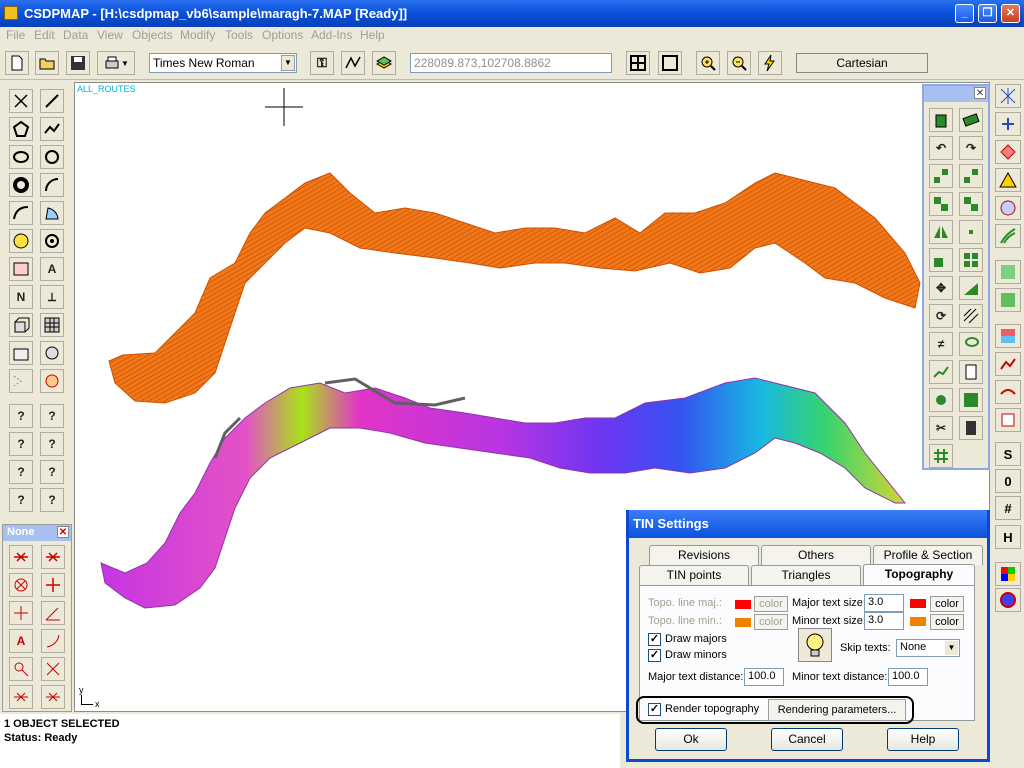 This screenshot has width=1024, height=768. What do you see at coordinates (971, 316) in the screenshot?
I see `hatch-icon` at bounding box center [971, 316].